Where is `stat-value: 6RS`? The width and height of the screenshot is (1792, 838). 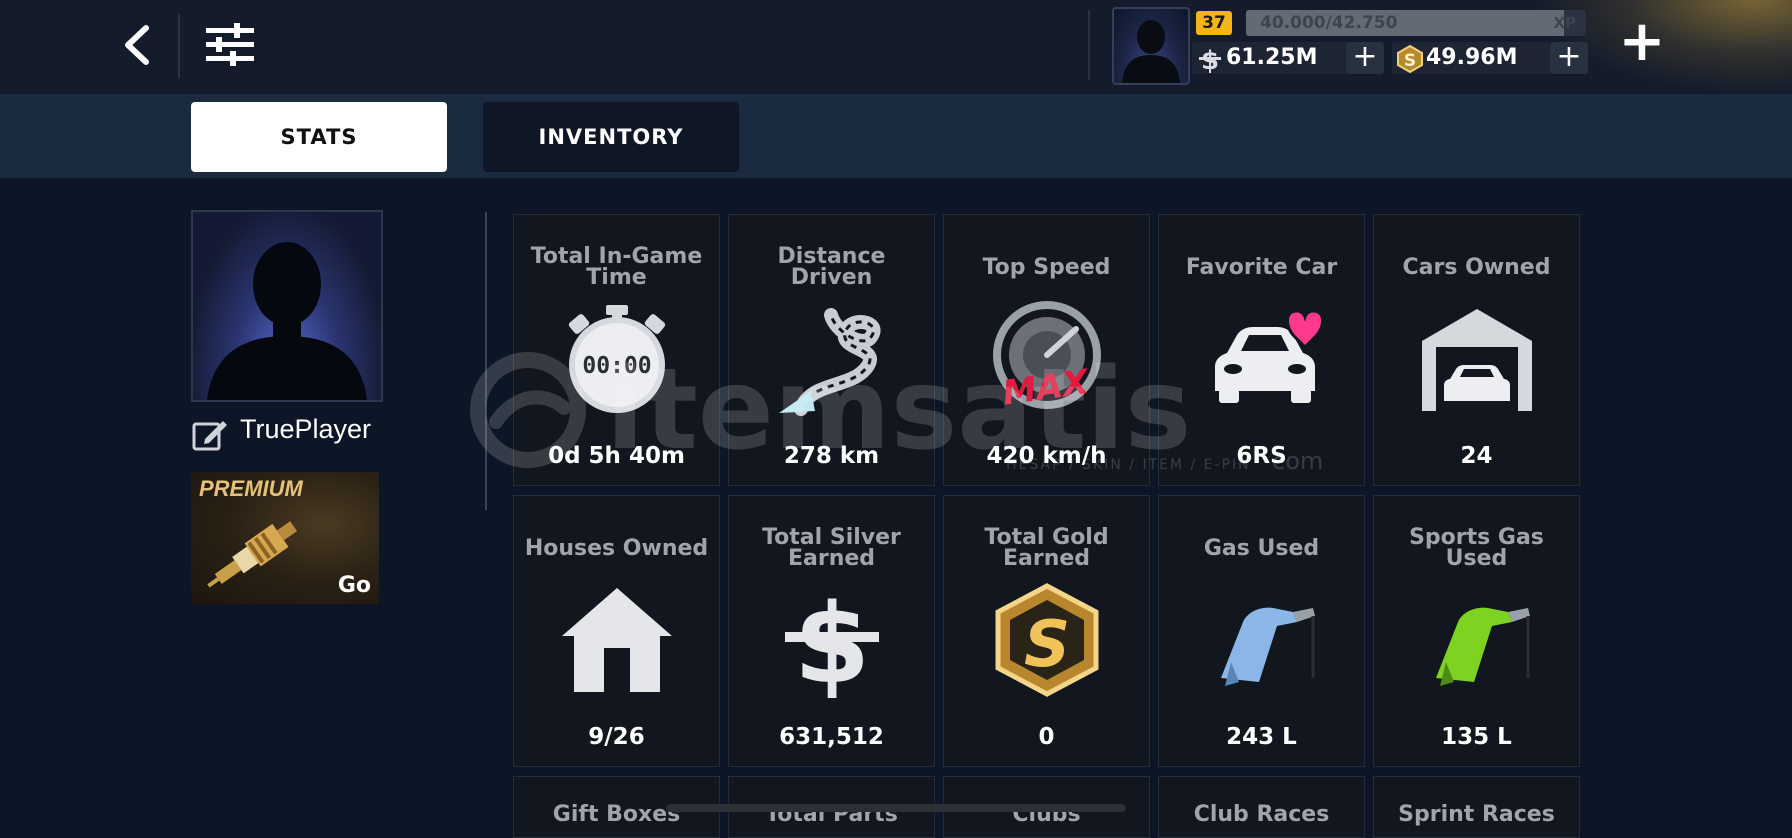 stat-value: 6RS is located at coordinates (1261, 456).